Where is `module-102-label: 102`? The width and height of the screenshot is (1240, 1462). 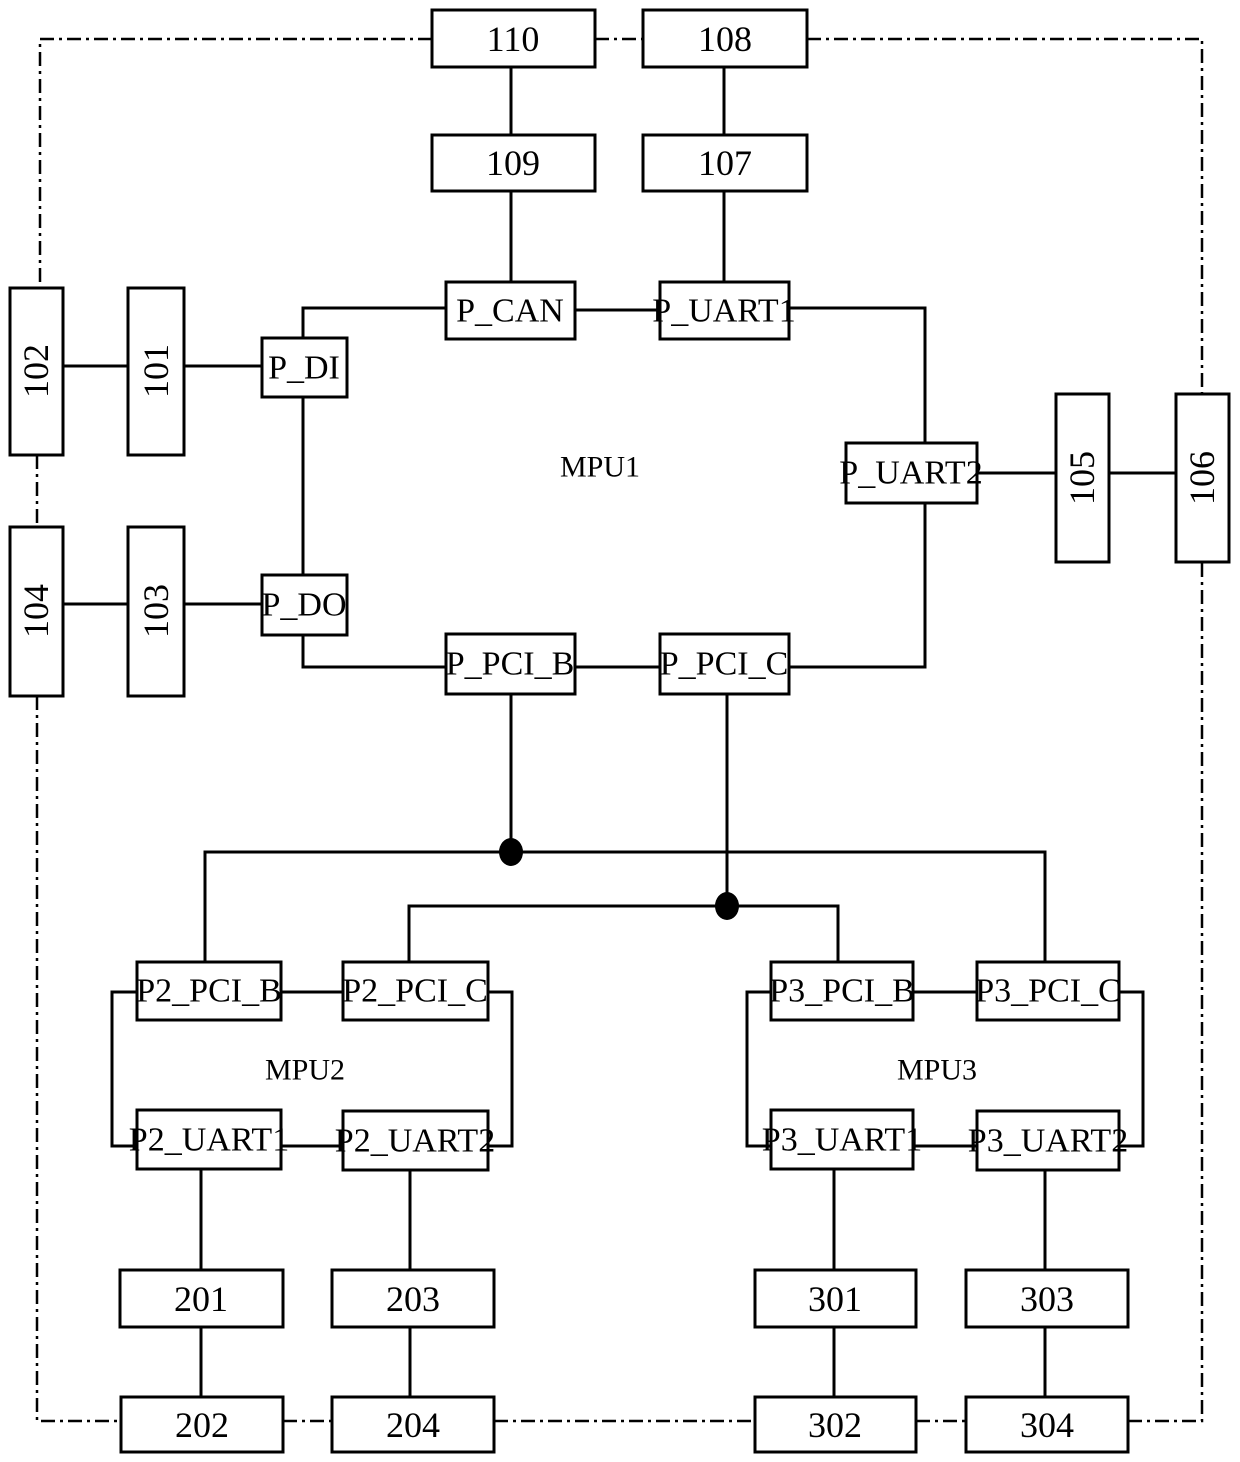
module-102-label: 102 is located at coordinates (36, 371).